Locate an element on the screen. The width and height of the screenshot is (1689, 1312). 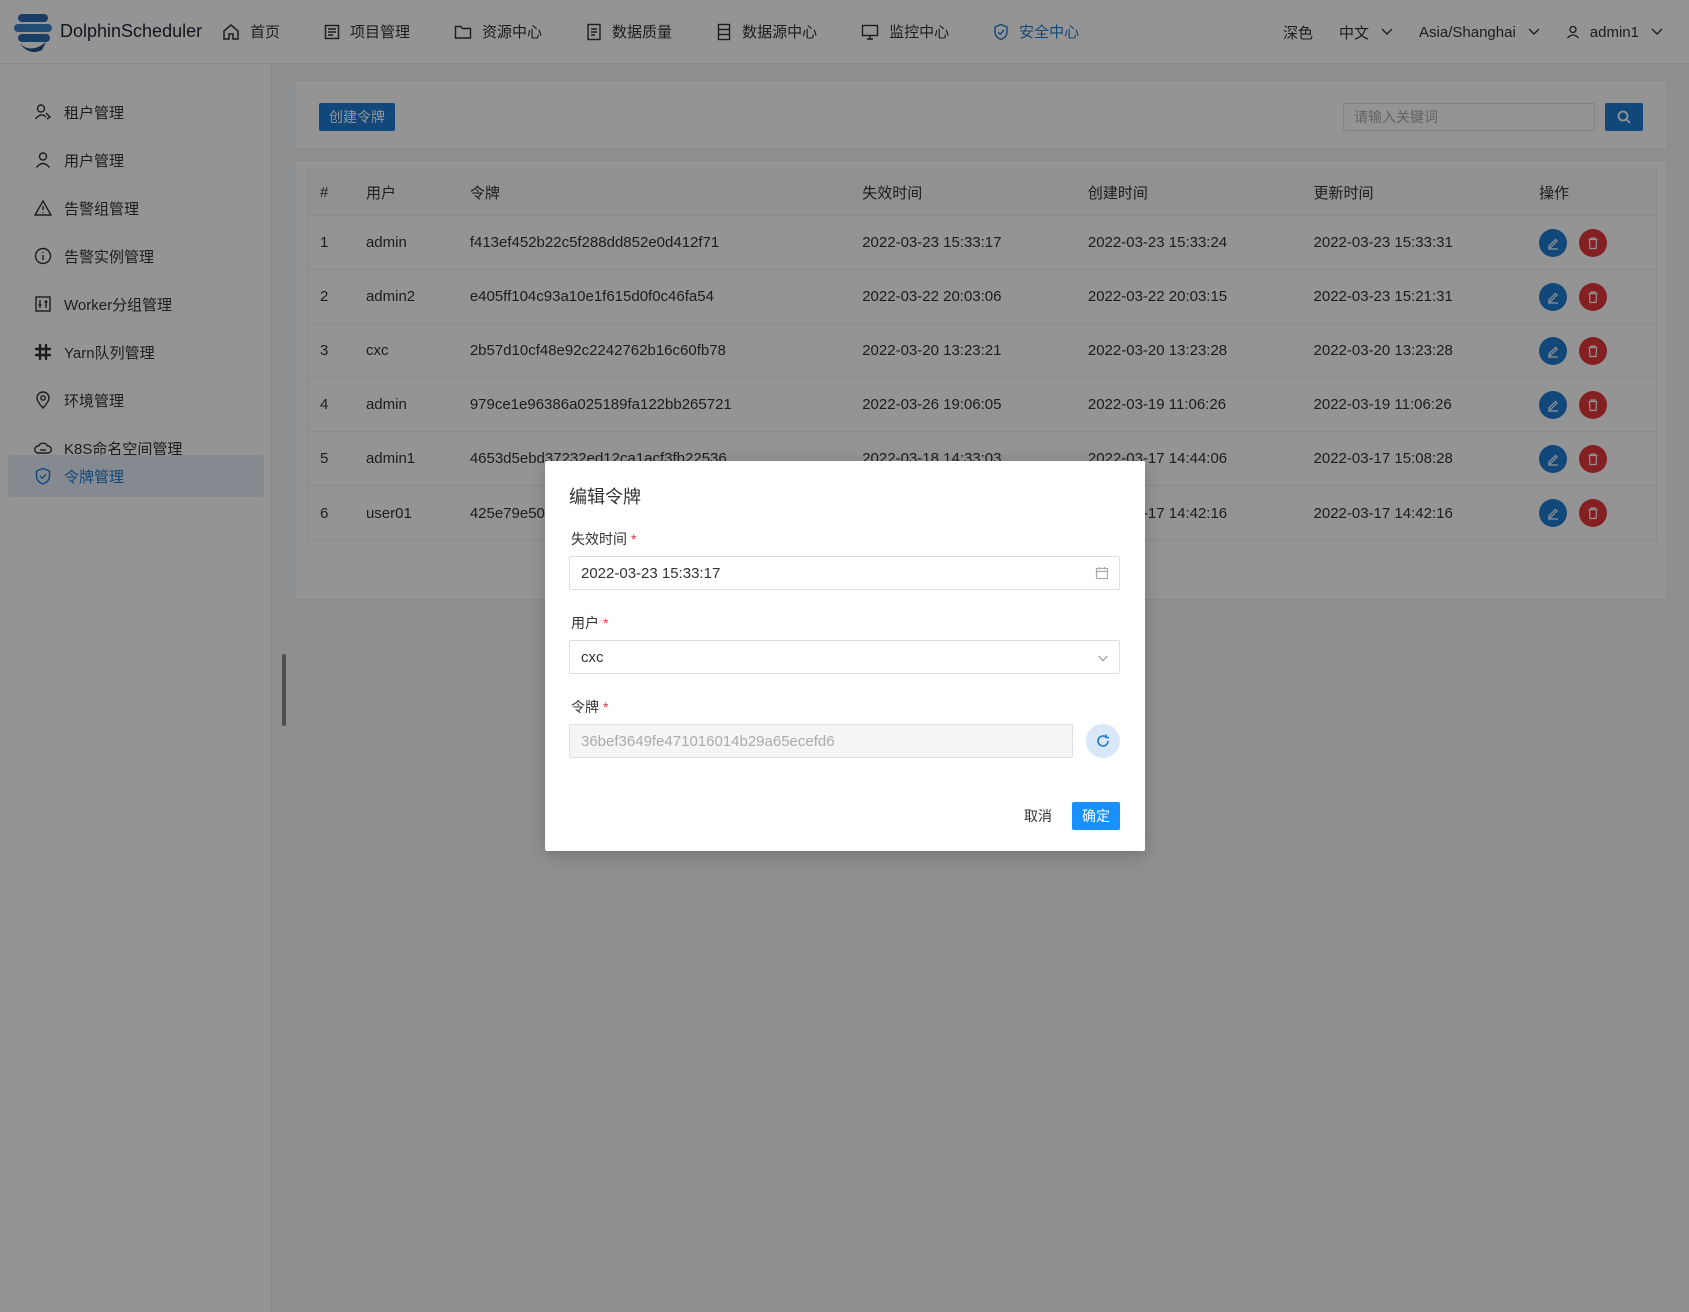
expire-time-label: 失效时间 * is located at coordinates (603, 539).